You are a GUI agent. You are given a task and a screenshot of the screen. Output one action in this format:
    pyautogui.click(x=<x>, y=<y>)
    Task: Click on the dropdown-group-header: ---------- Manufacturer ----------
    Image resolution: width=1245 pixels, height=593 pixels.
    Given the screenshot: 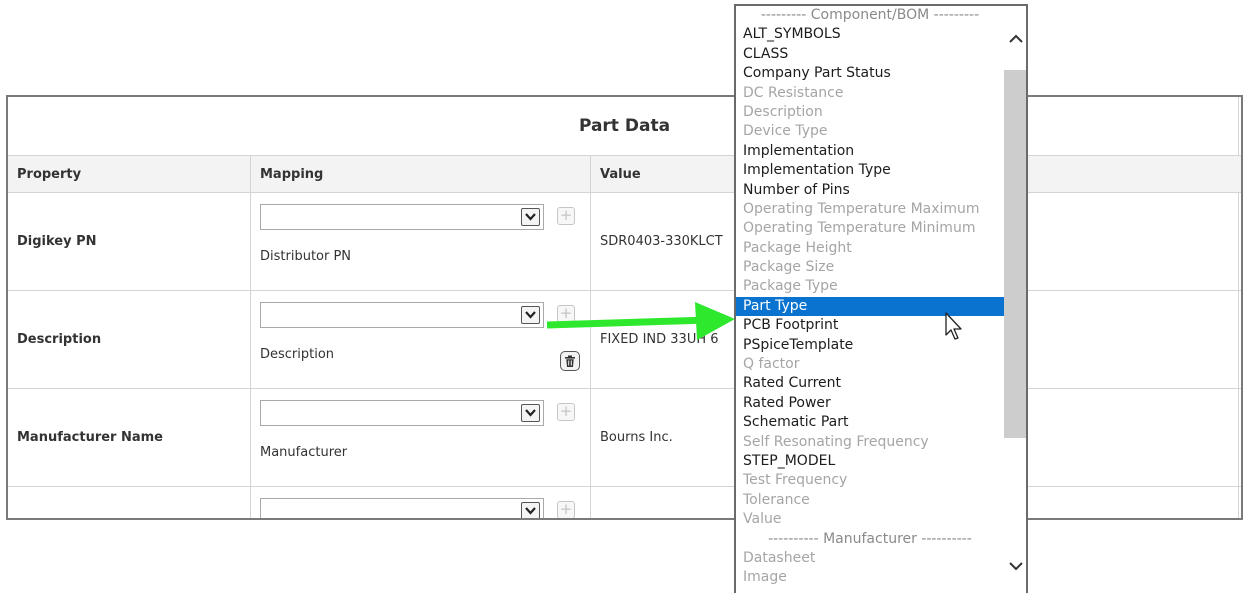 What is the action you would take?
    pyautogui.click(x=870, y=538)
    